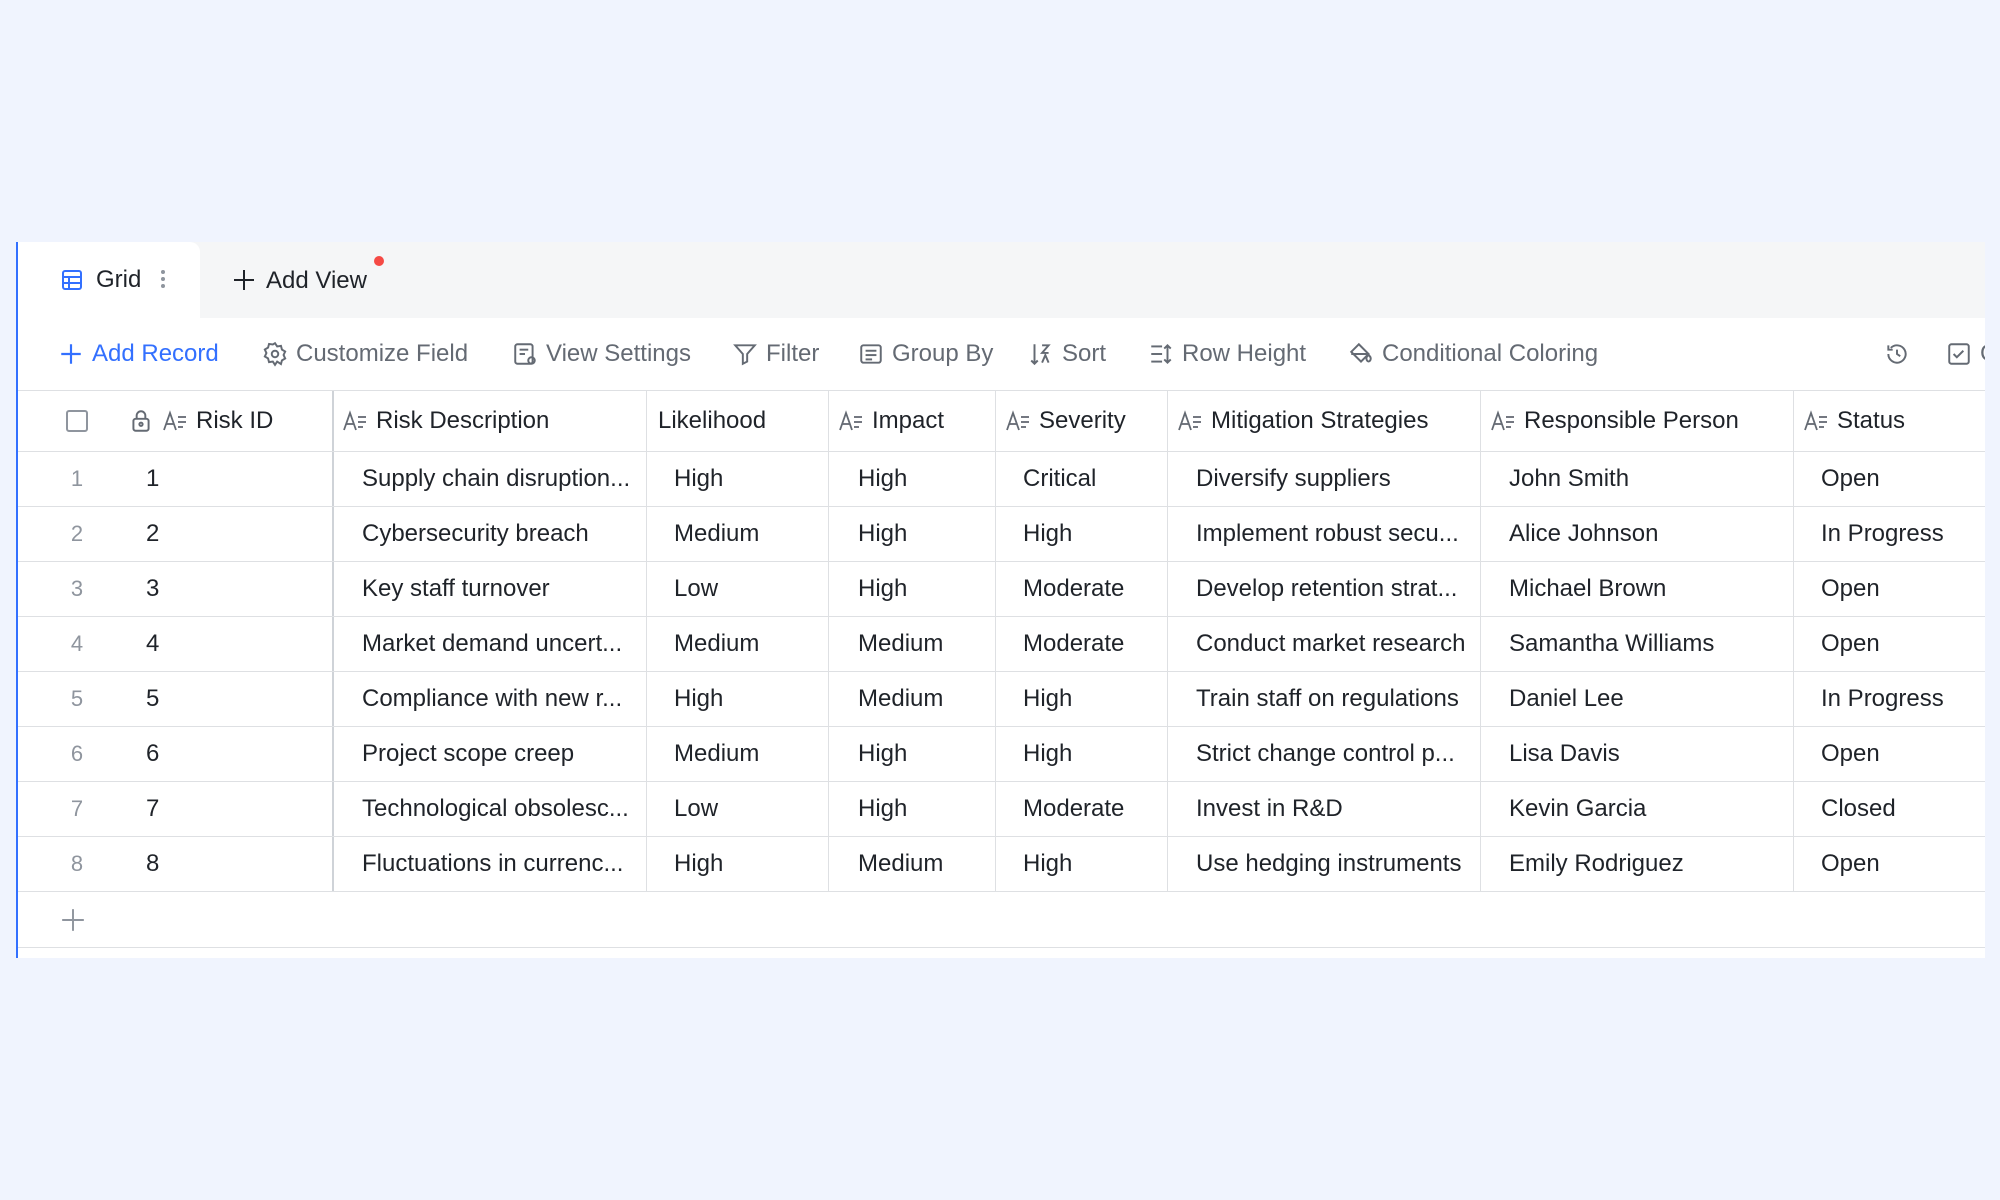  What do you see at coordinates (1001, 920) in the screenshot?
I see `add-row-button` at bounding box center [1001, 920].